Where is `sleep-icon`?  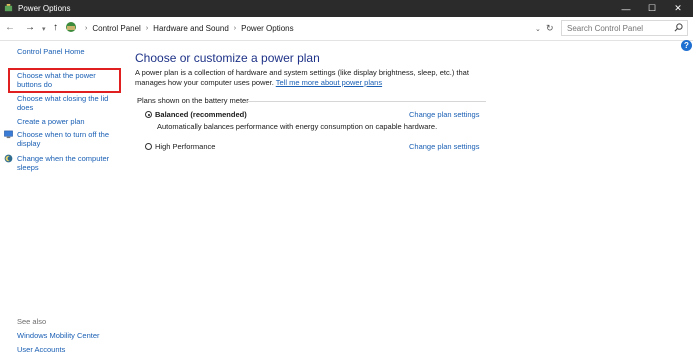 sleep-icon is located at coordinates (8, 158).